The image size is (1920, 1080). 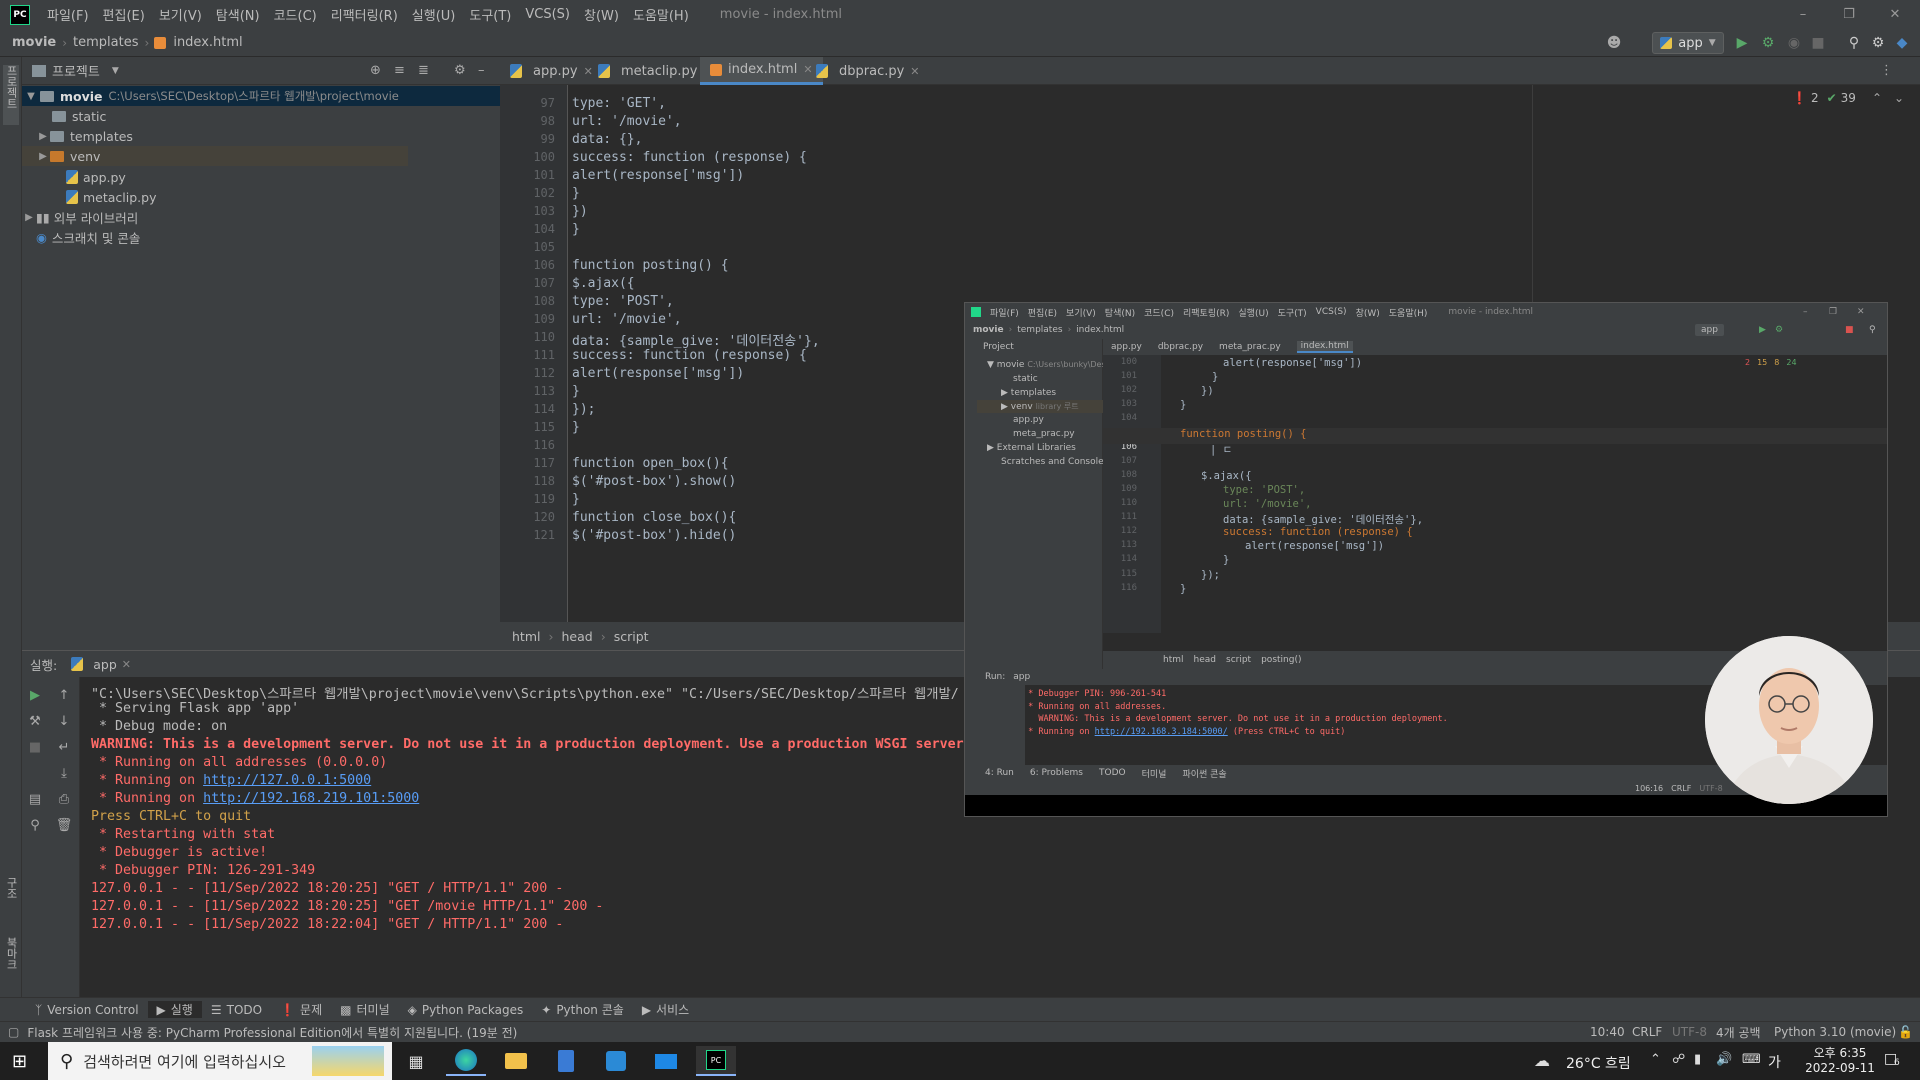 I want to click on scroll-up-icon: ↑, so click(x=64, y=695).